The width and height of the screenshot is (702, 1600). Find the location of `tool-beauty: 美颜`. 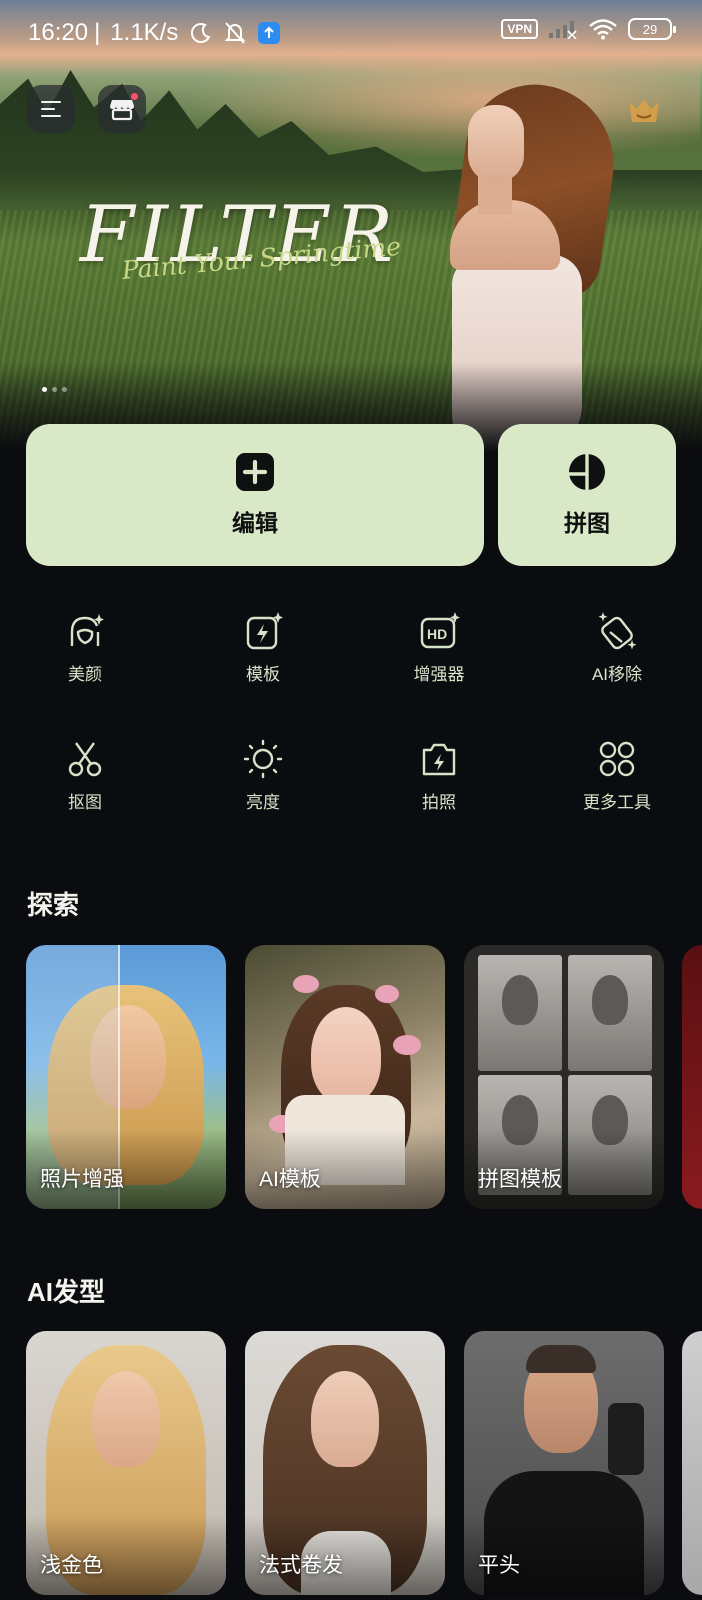

tool-beauty: 美颜 is located at coordinates (85, 647).